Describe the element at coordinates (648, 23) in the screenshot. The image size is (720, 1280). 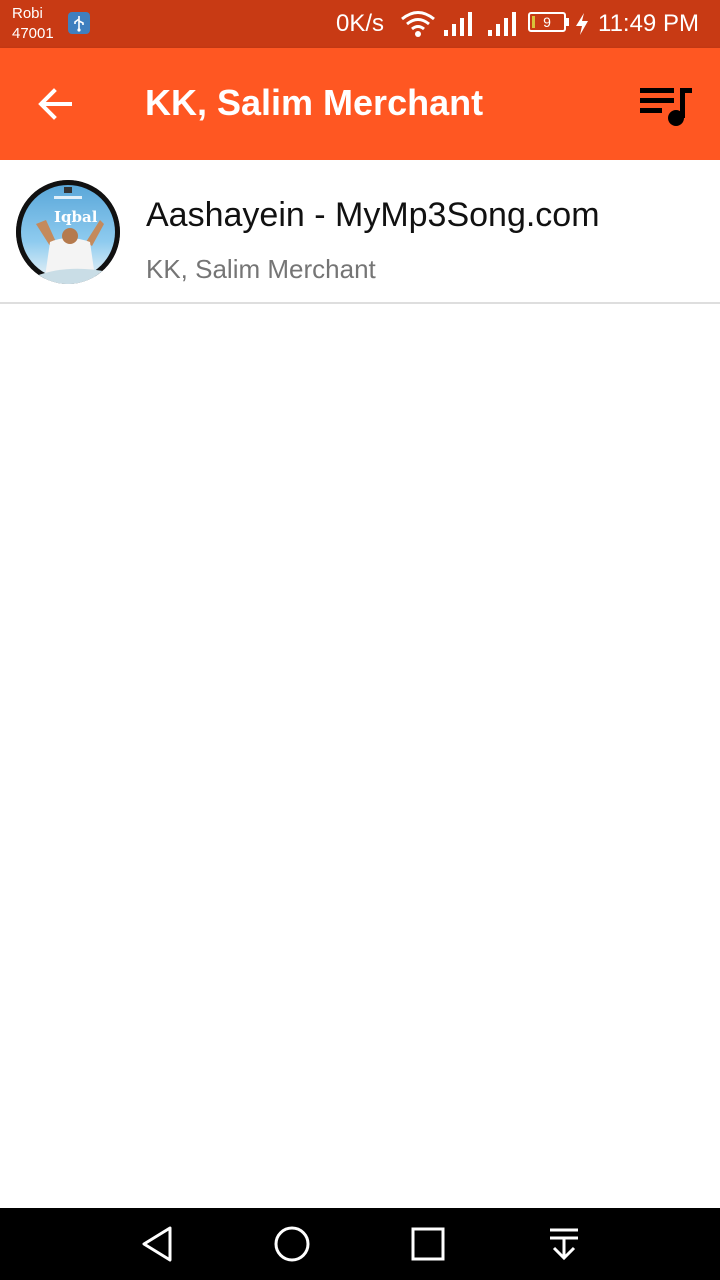
I see `clock: 11:49 PM` at that location.